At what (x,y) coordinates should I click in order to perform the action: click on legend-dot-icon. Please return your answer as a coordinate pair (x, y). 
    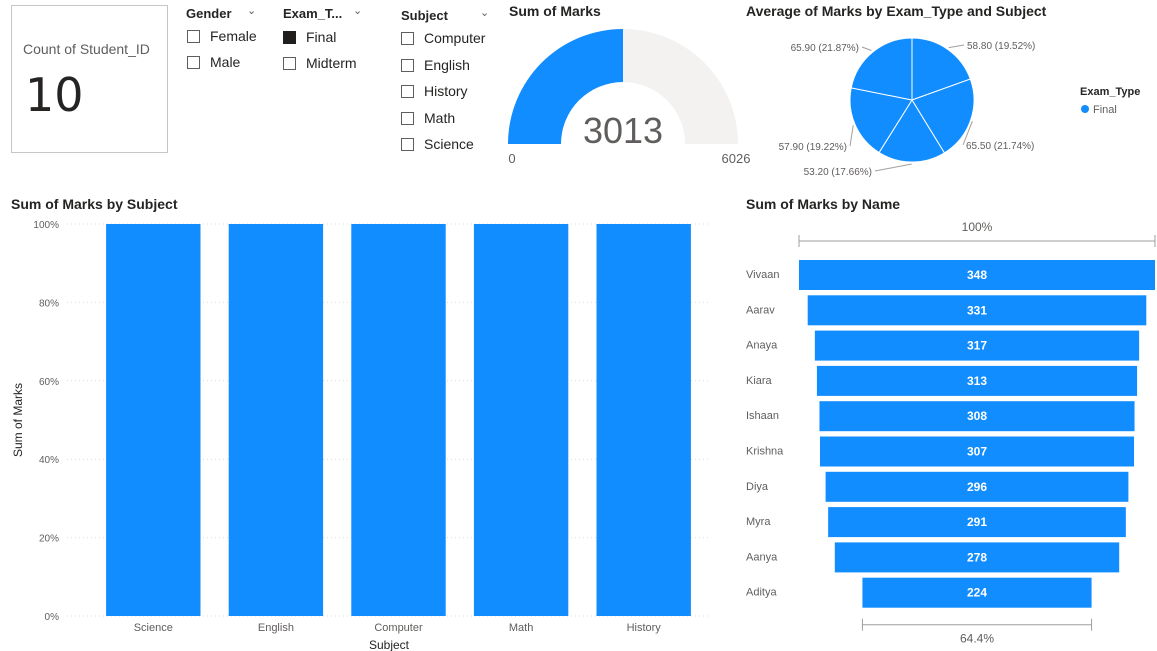
    Looking at the image, I should click on (1085, 109).